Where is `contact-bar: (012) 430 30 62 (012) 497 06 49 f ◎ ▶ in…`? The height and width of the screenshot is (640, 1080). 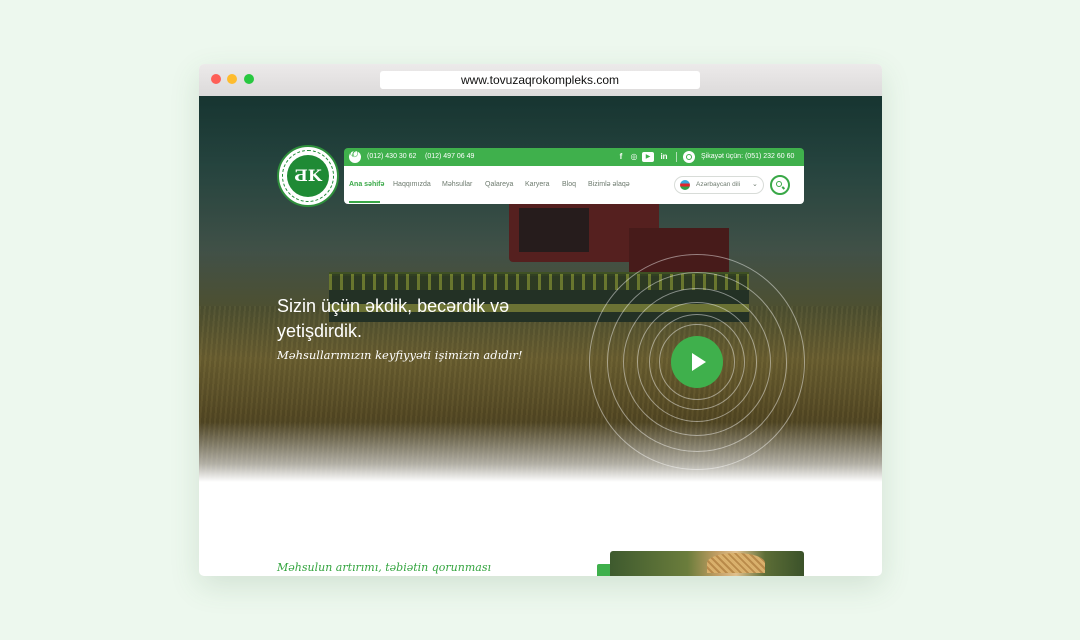
contact-bar: (012) 430 30 62 (012) 497 06 49 f ◎ ▶ in… is located at coordinates (574, 157).